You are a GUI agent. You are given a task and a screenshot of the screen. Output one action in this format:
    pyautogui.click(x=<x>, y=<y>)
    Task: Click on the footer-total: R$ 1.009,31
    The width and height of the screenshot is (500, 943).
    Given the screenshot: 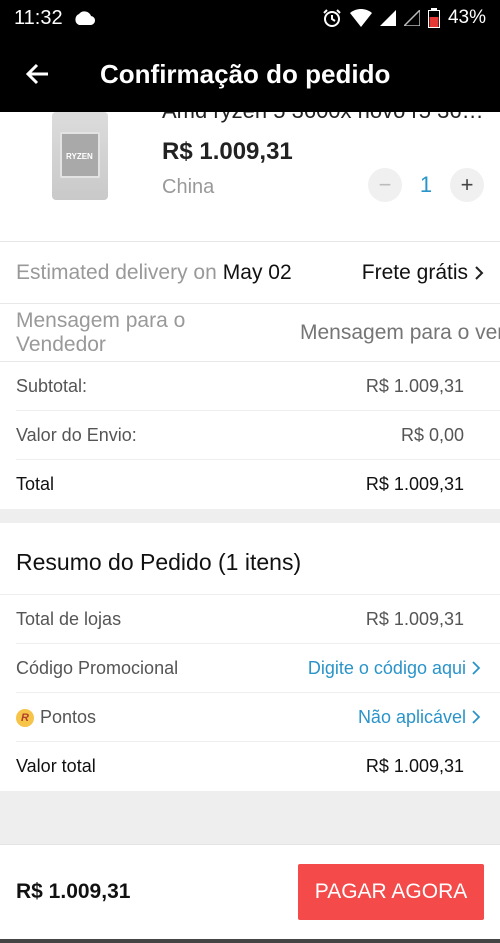 What is the action you would take?
    pyautogui.click(x=73, y=891)
    